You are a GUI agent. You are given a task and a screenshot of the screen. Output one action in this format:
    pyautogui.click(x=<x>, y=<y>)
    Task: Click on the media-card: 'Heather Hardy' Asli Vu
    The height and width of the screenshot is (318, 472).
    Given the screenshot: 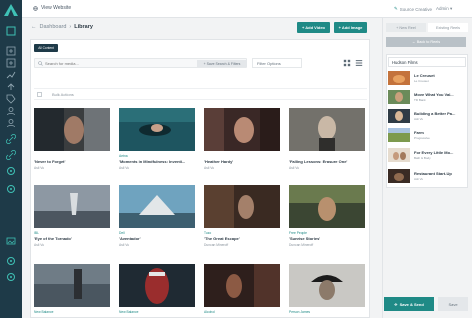 What is the action you would take?
    pyautogui.click(x=242, y=139)
    